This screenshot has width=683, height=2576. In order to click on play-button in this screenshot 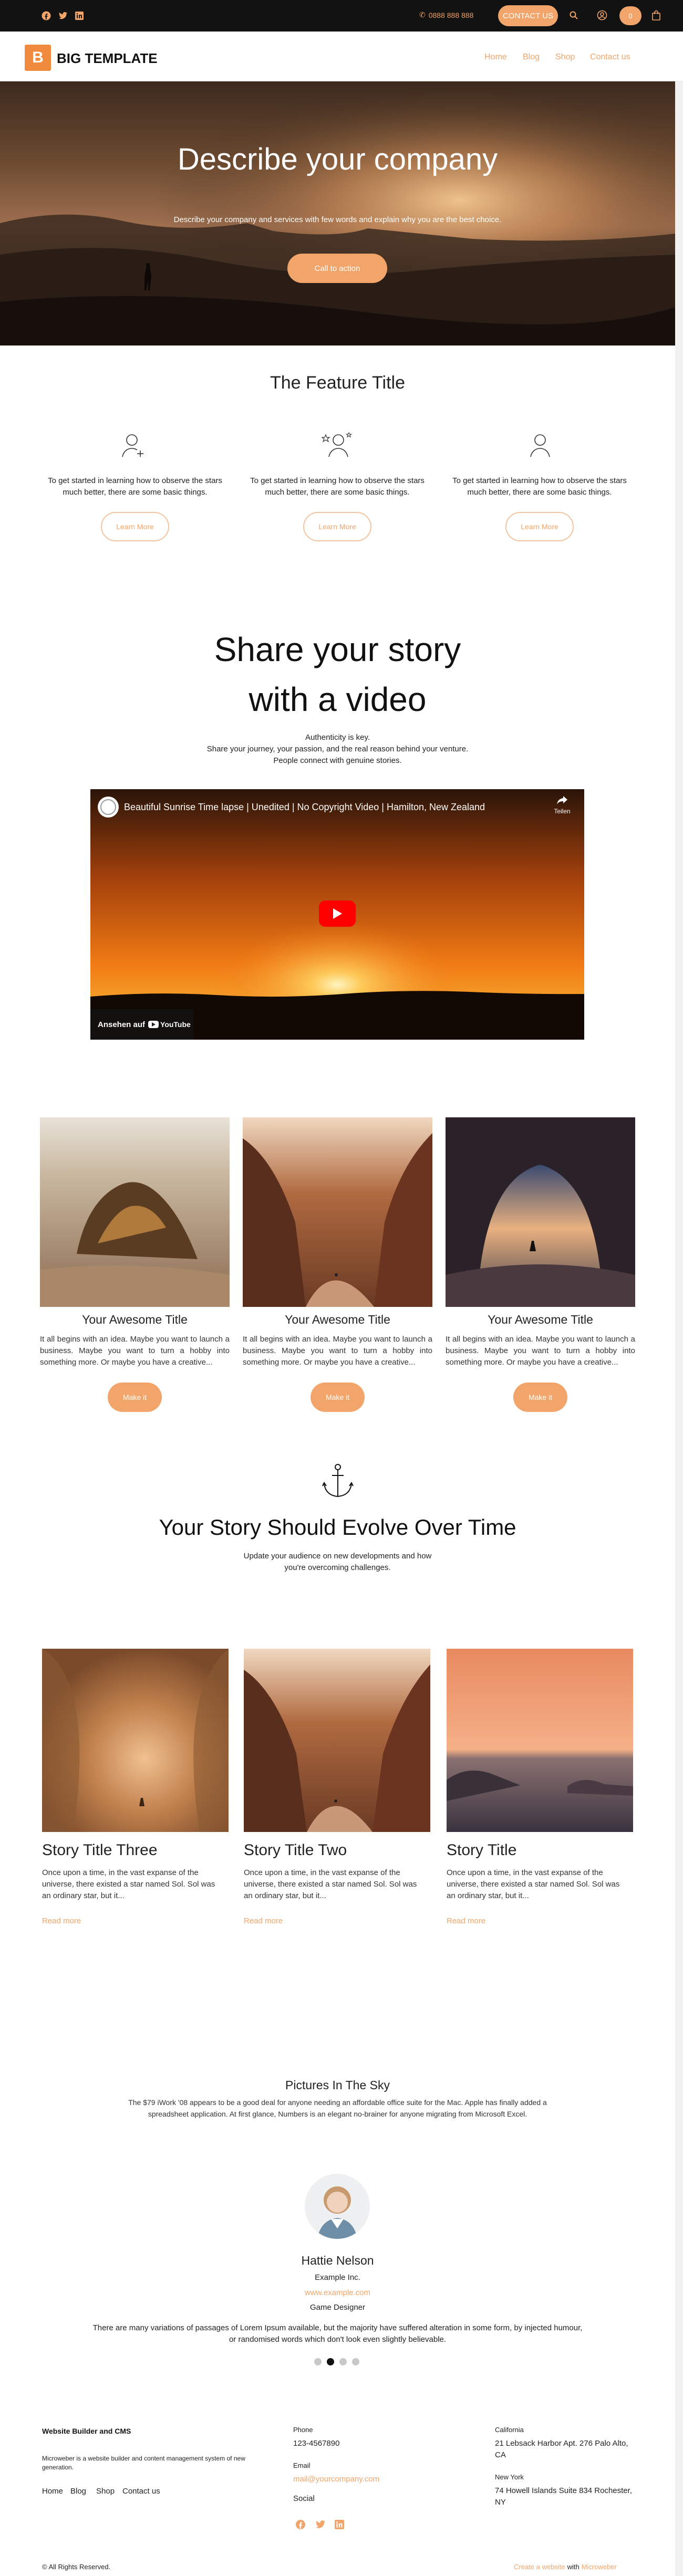, I will do `click(337, 914)`.